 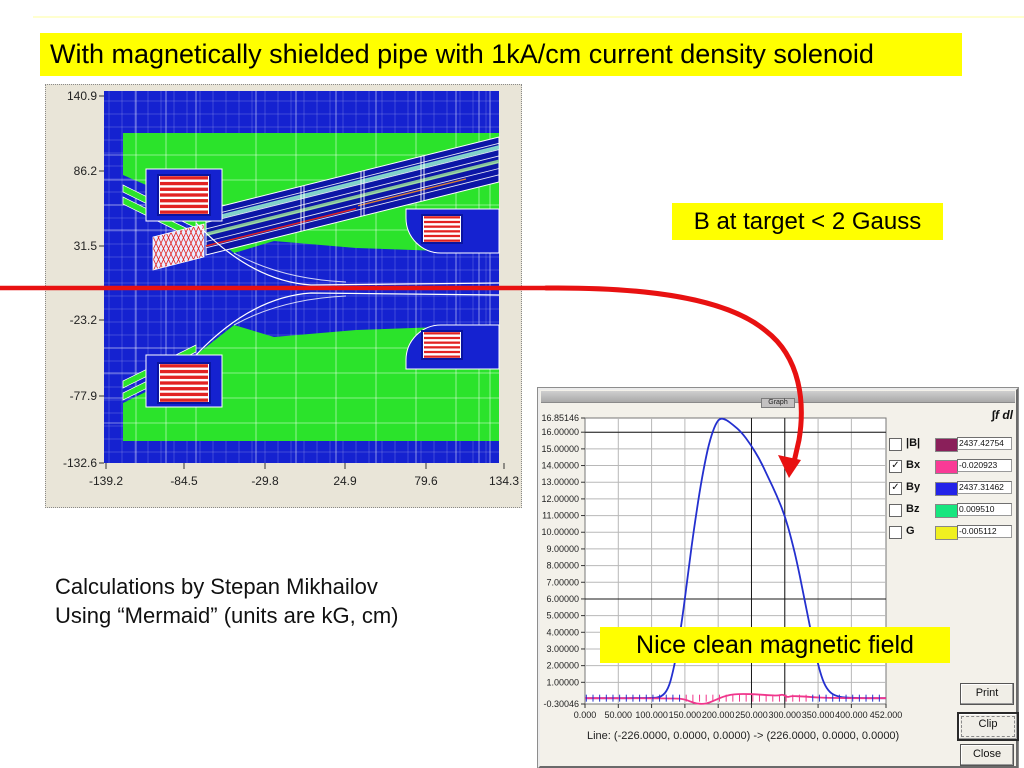 I want to click on close-button-label: Close, so click(x=987, y=754).